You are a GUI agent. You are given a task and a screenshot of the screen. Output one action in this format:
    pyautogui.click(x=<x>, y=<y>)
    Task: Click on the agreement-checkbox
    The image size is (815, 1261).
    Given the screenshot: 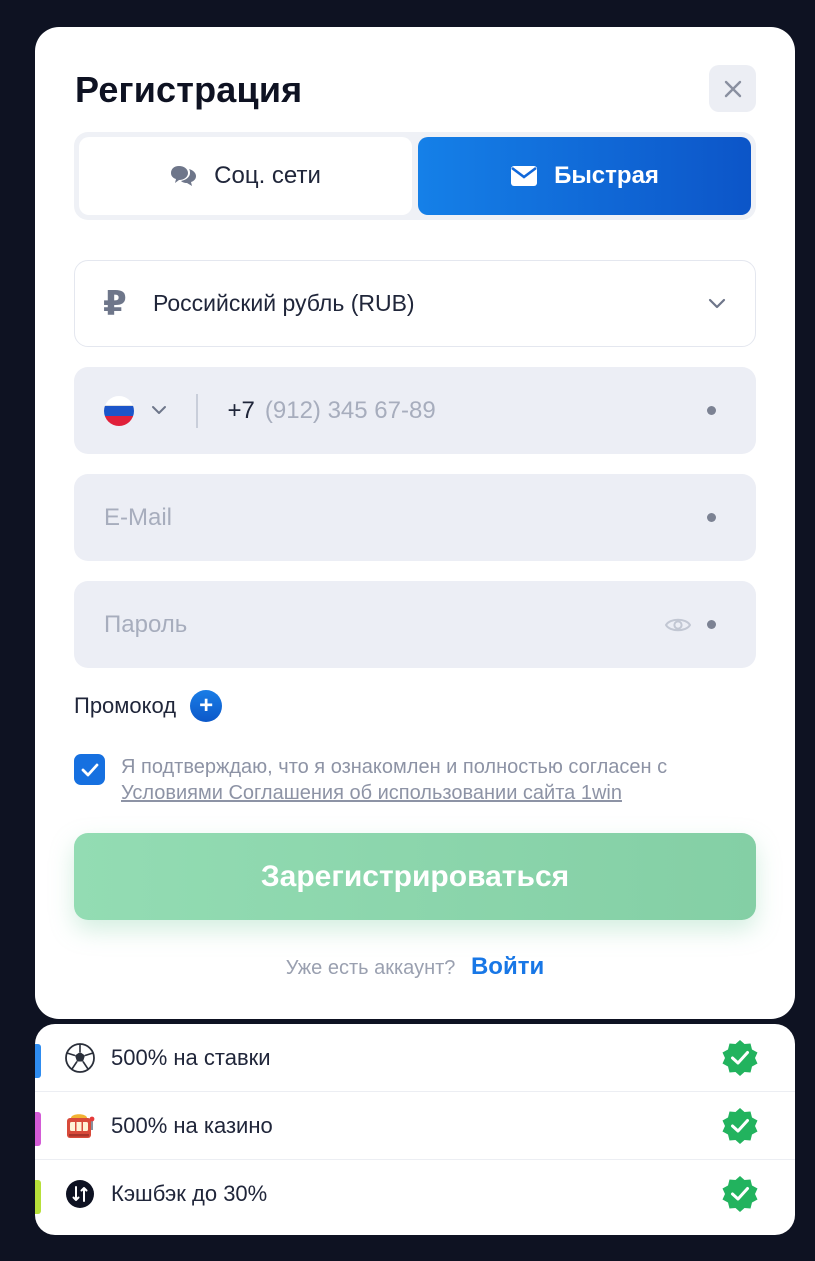 What is the action you would take?
    pyautogui.click(x=89, y=769)
    